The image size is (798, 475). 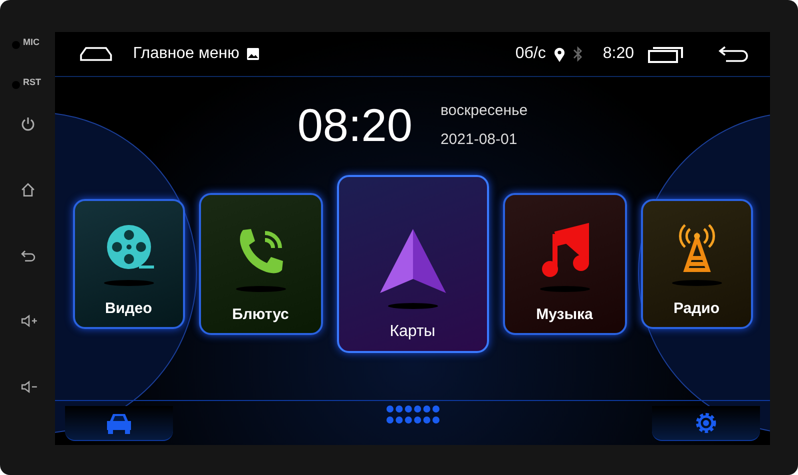 I want to click on app-tile: Радио, so click(x=696, y=264).